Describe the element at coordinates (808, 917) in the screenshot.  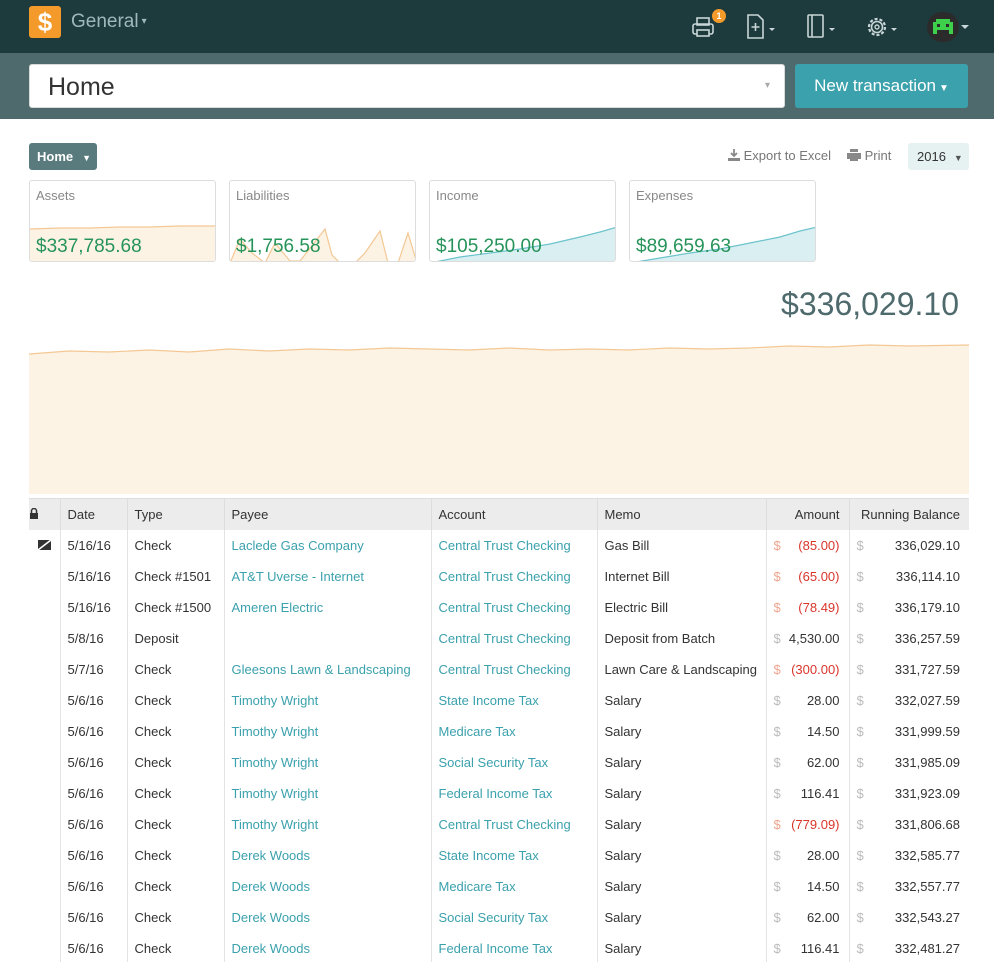
I see `amount-cell: $62.00` at that location.